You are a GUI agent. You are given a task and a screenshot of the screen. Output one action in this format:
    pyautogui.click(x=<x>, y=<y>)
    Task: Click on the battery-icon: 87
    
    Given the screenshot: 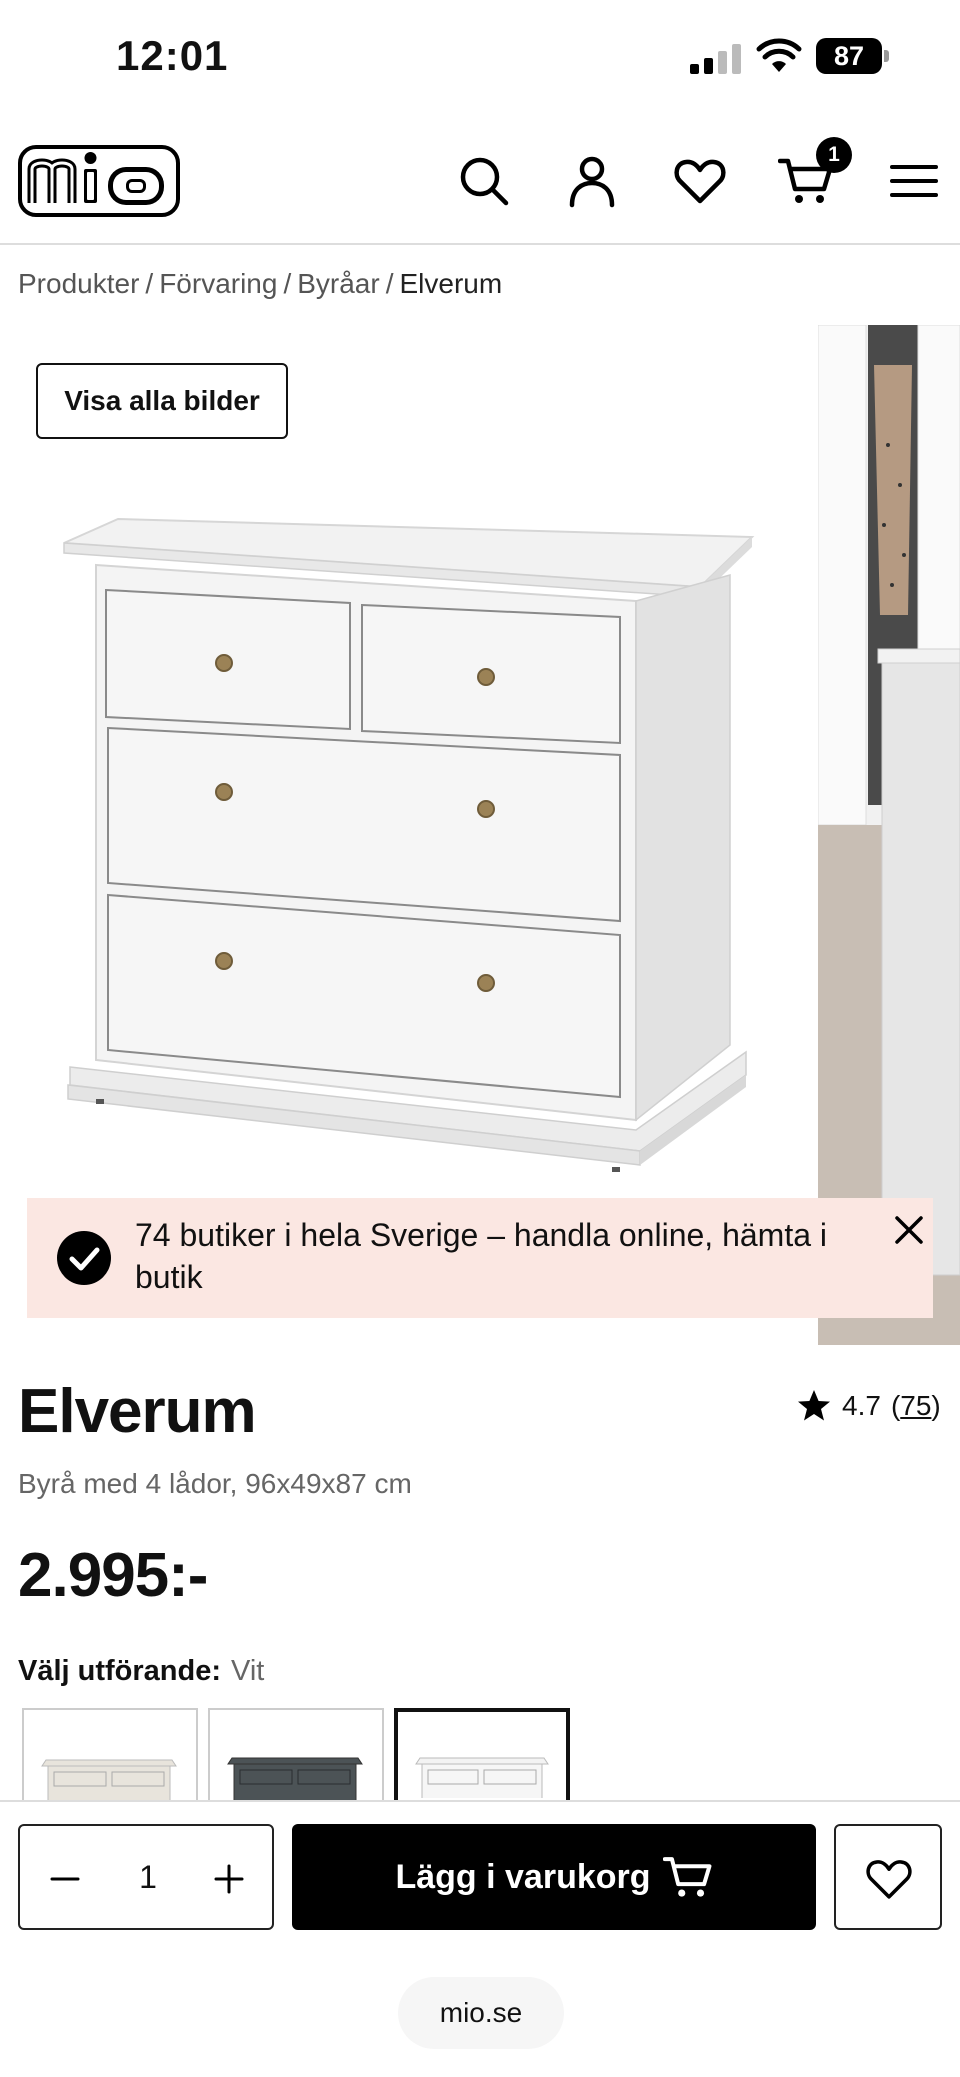 What is the action you would take?
    pyautogui.click(x=853, y=56)
    